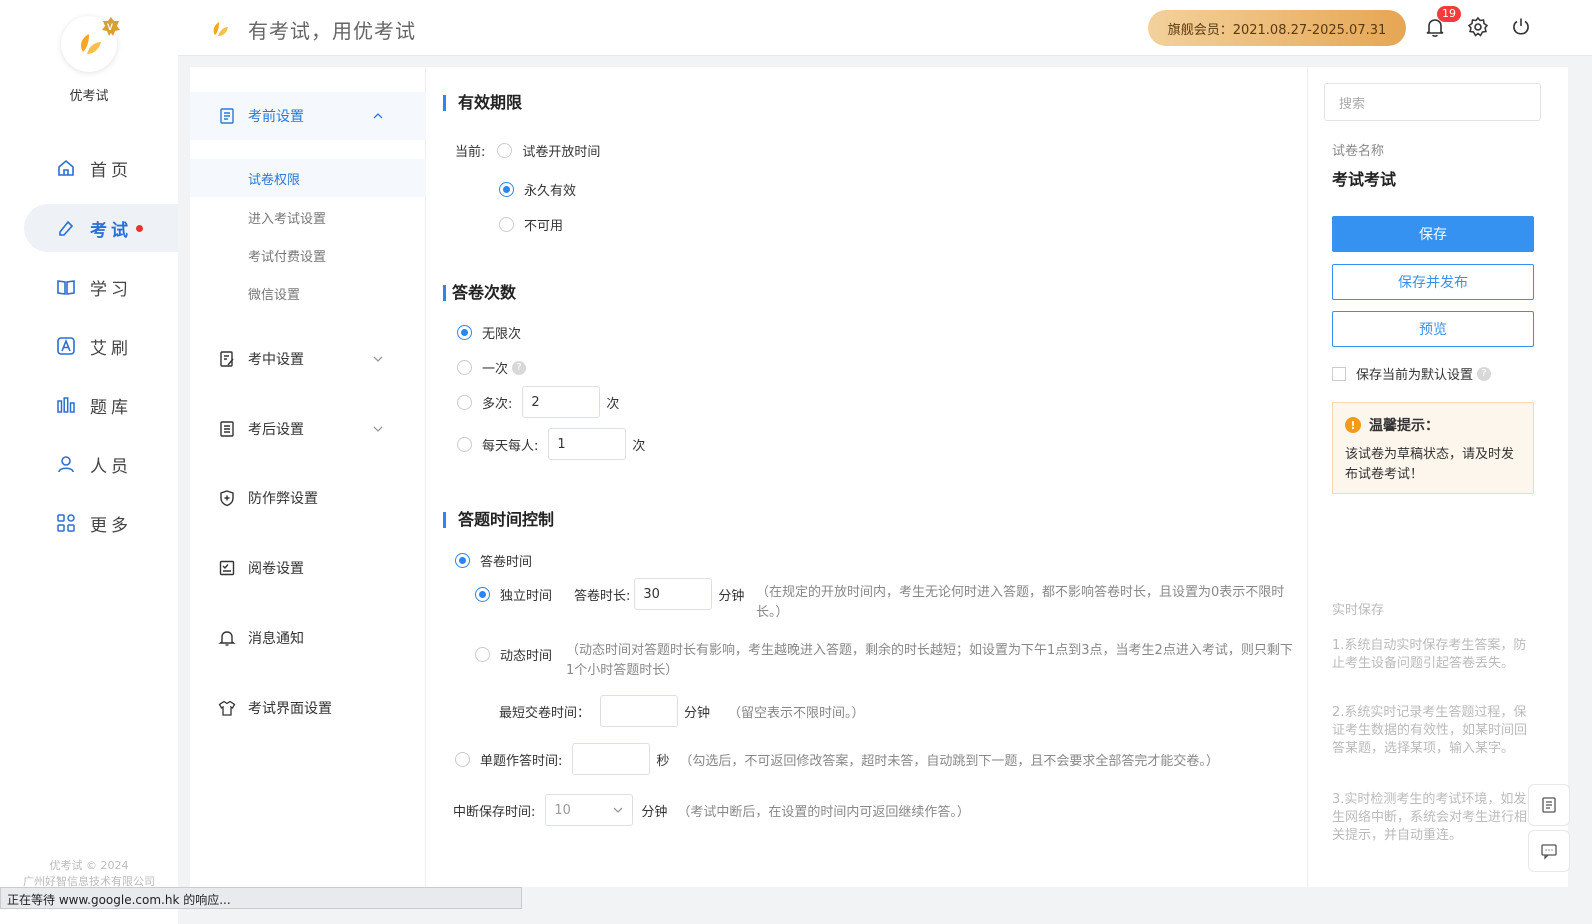 The width and height of the screenshot is (1592, 924). I want to click on float-chat-button, so click(1549, 851).